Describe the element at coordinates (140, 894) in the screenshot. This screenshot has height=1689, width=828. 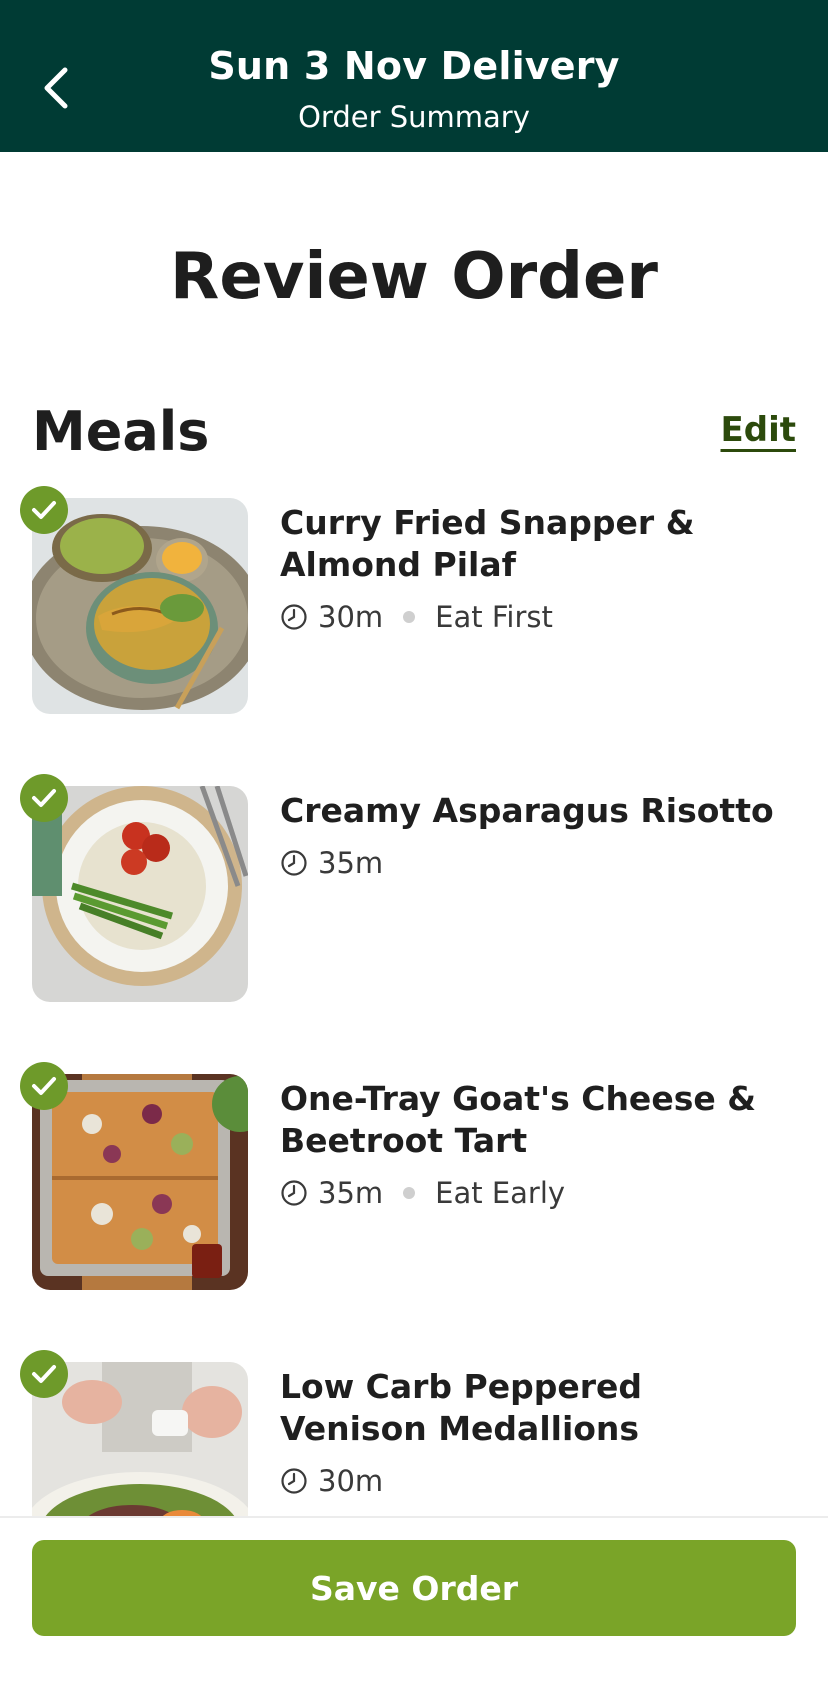
I see `meal-photo-asparagus-risotto` at that location.